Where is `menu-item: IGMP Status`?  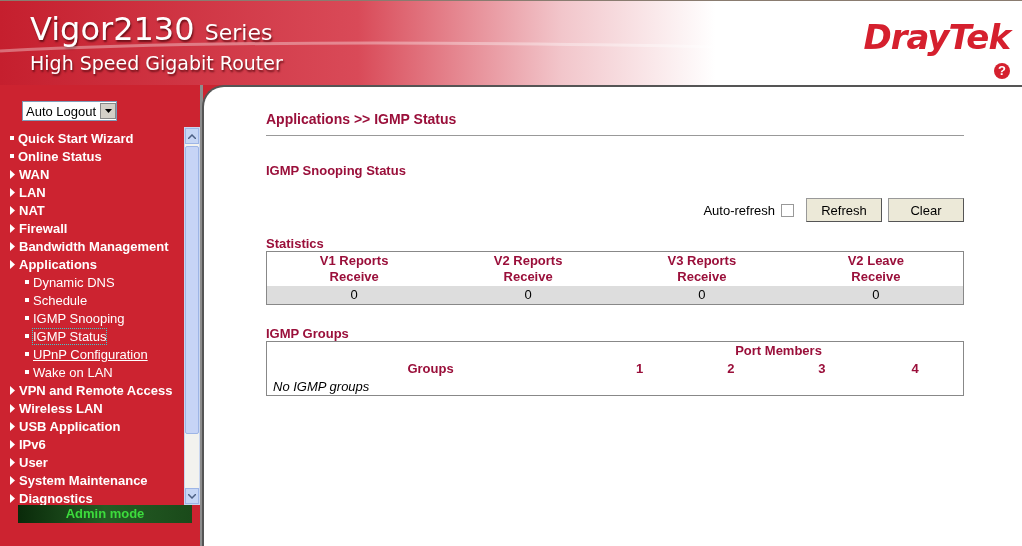 menu-item: IGMP Status is located at coordinates (97, 336).